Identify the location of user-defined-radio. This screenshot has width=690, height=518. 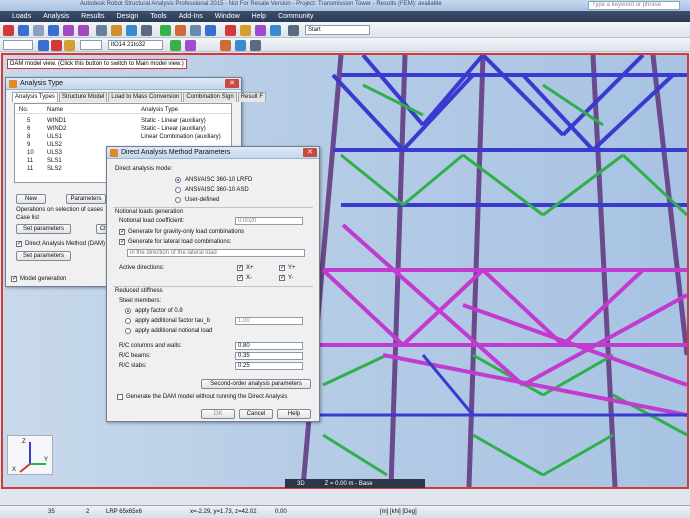
(178, 200).